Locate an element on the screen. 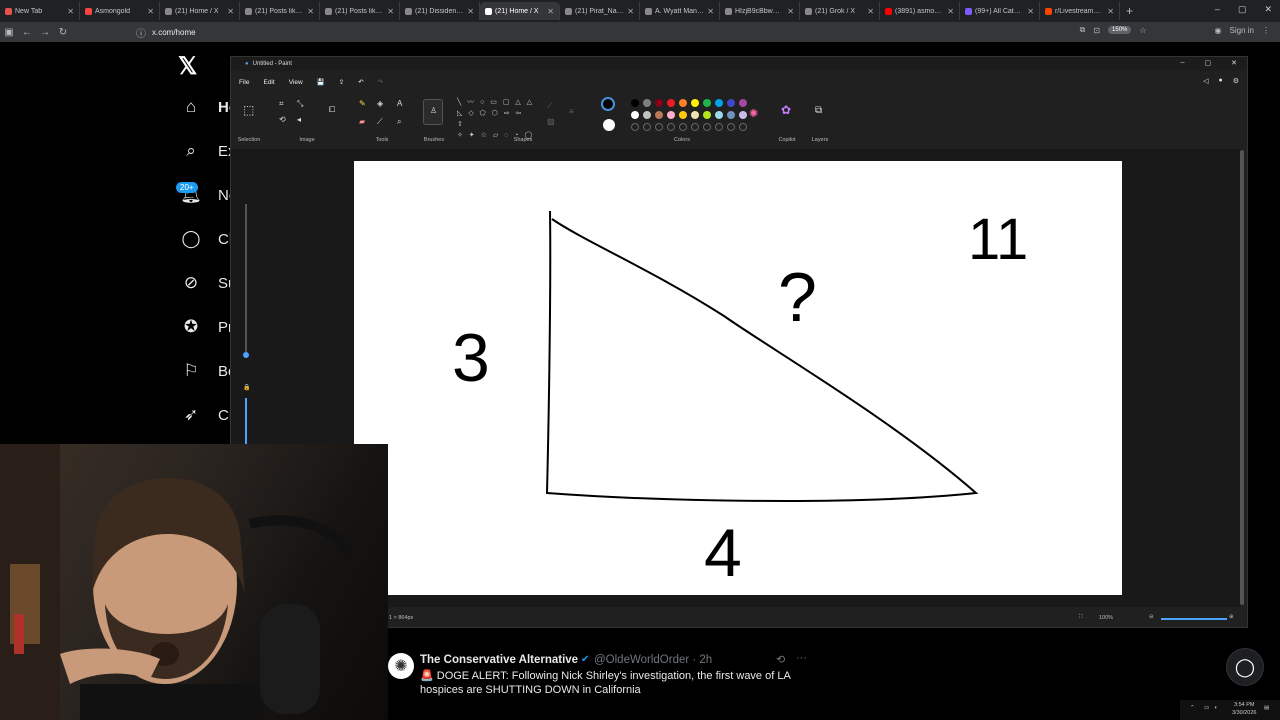  clock-date: 3/30/2026 is located at coordinates (1244, 713).